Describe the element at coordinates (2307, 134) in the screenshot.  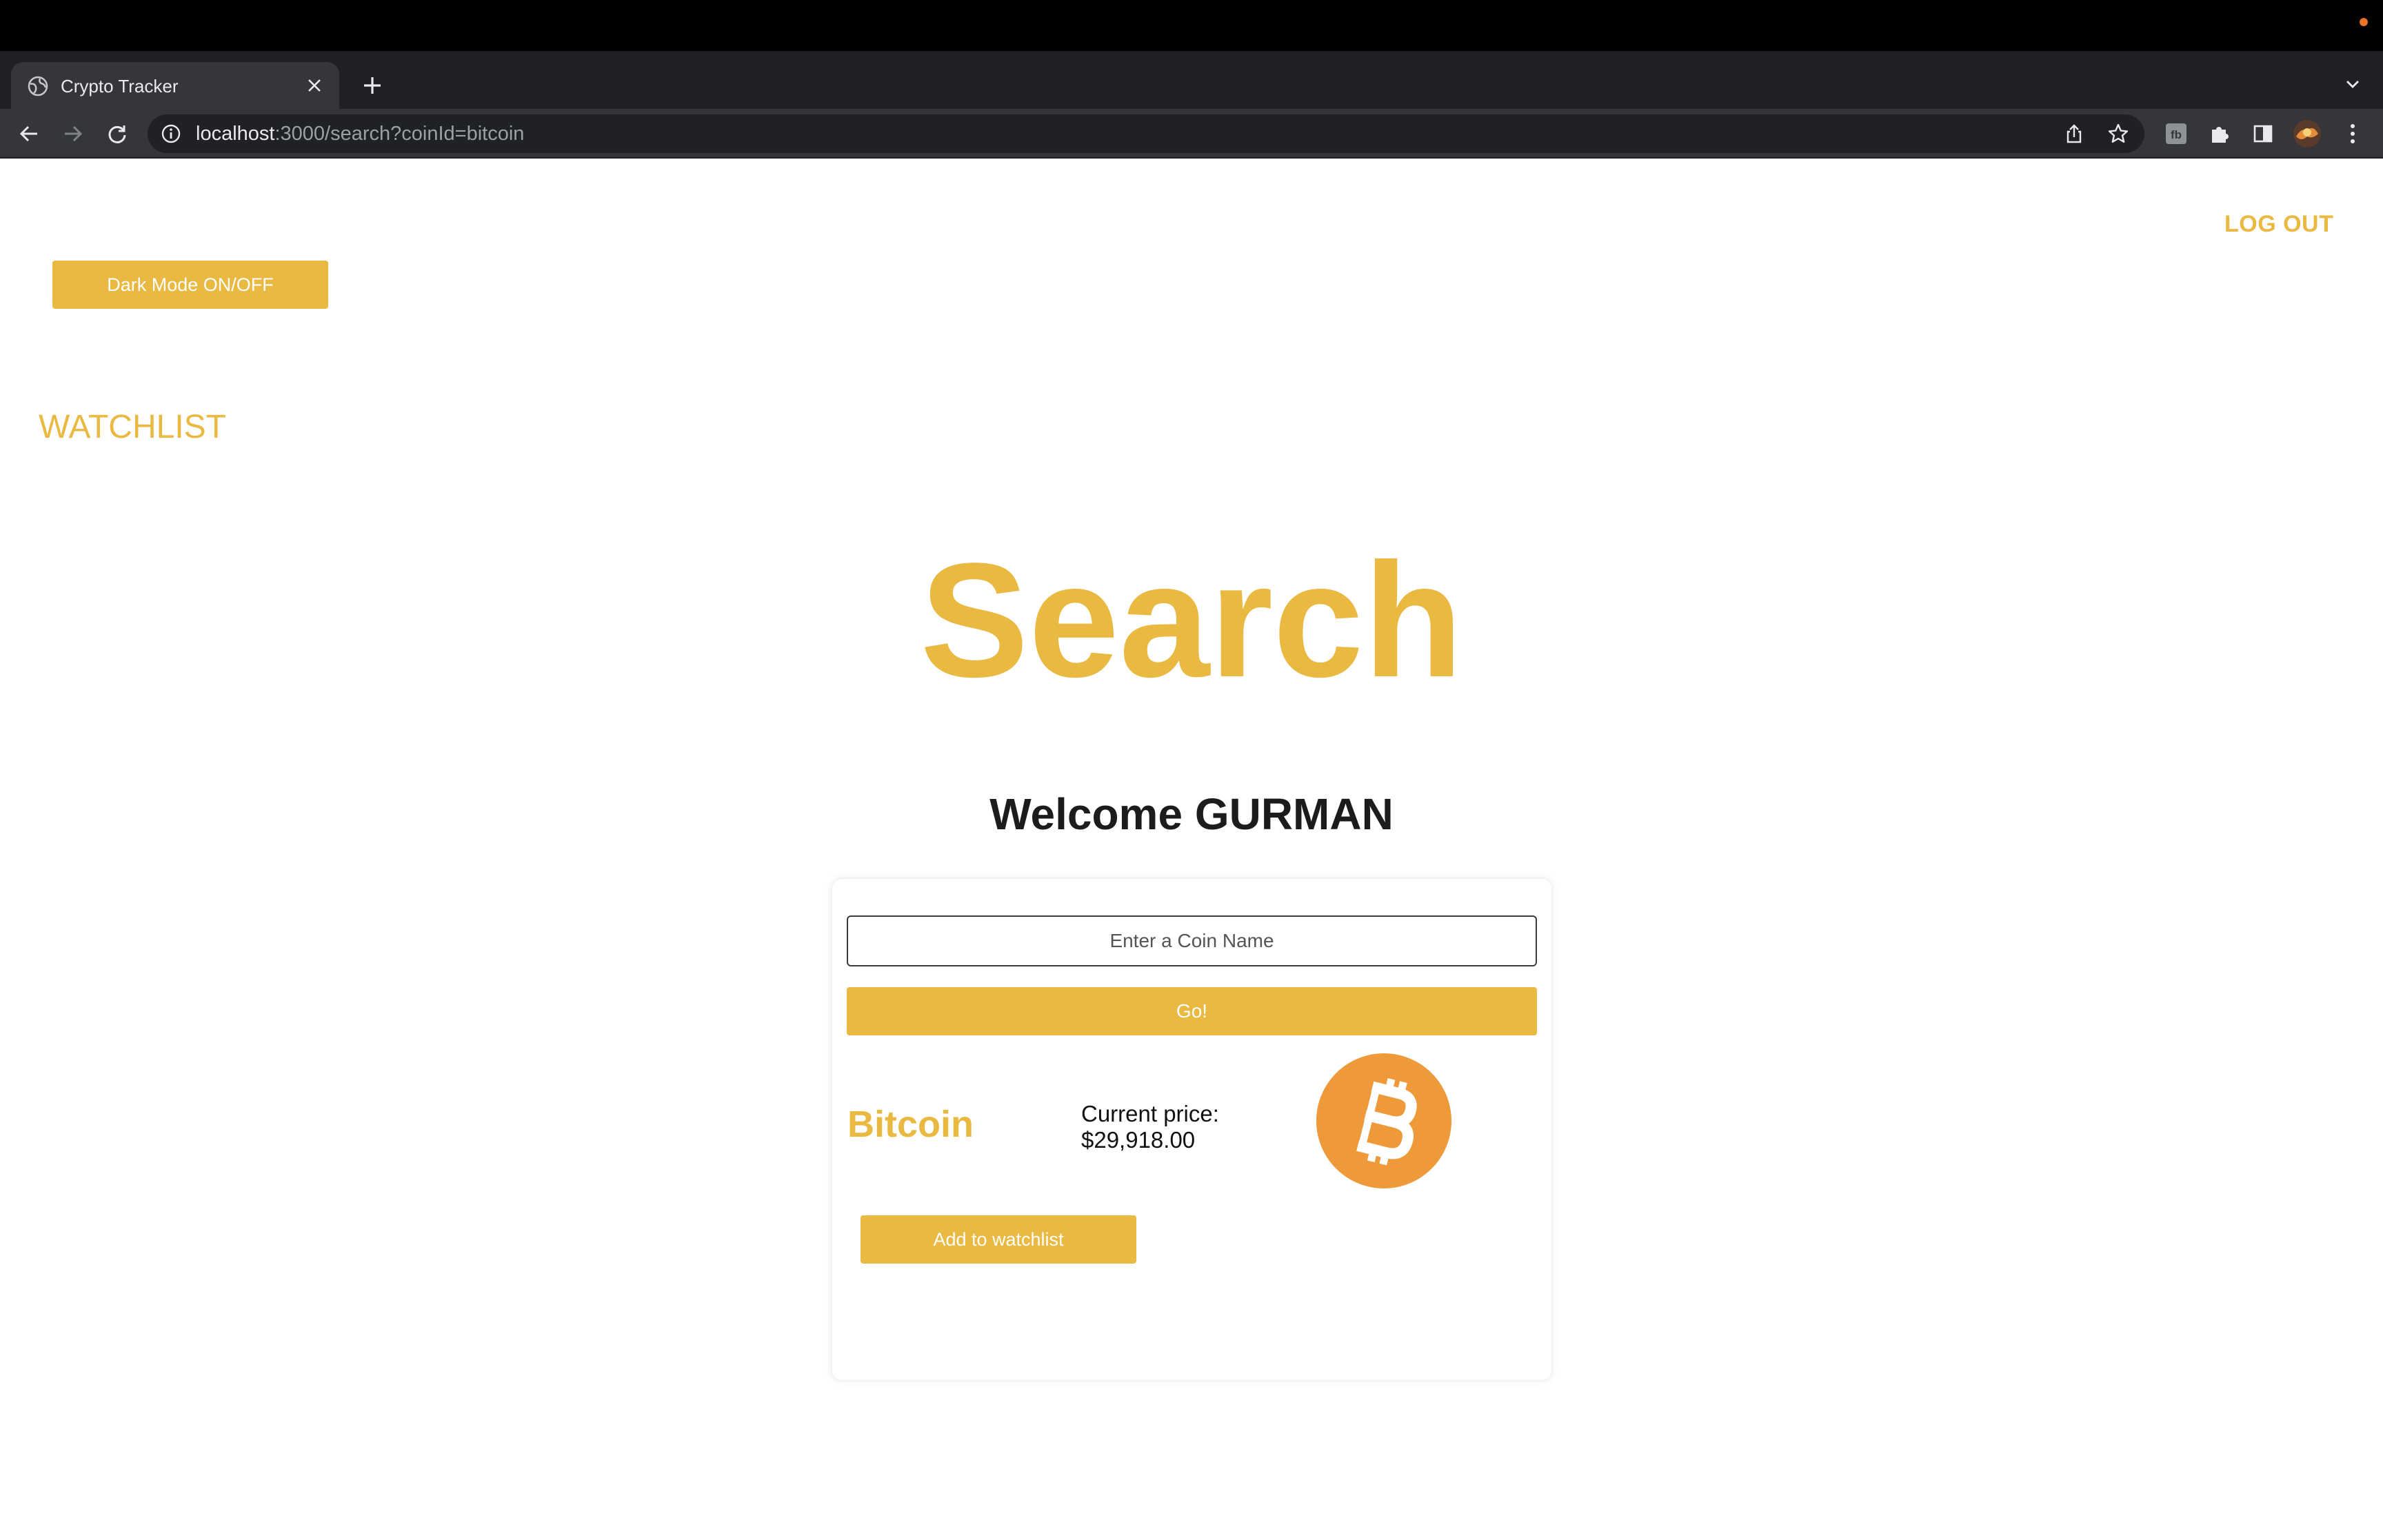
I see `avatar` at that location.